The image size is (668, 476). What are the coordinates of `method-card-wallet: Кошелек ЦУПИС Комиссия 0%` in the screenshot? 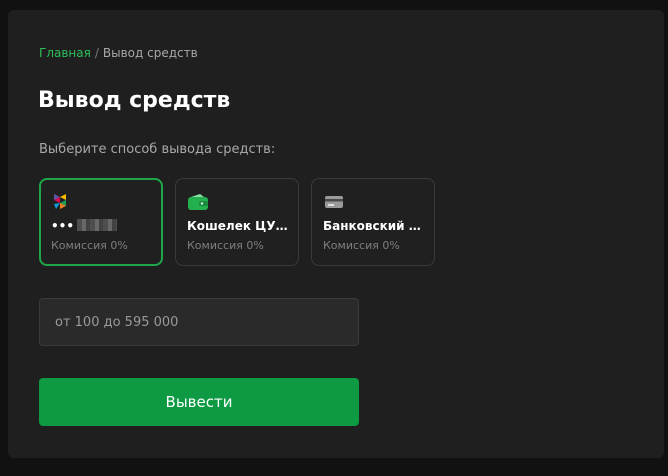 It's located at (237, 222).